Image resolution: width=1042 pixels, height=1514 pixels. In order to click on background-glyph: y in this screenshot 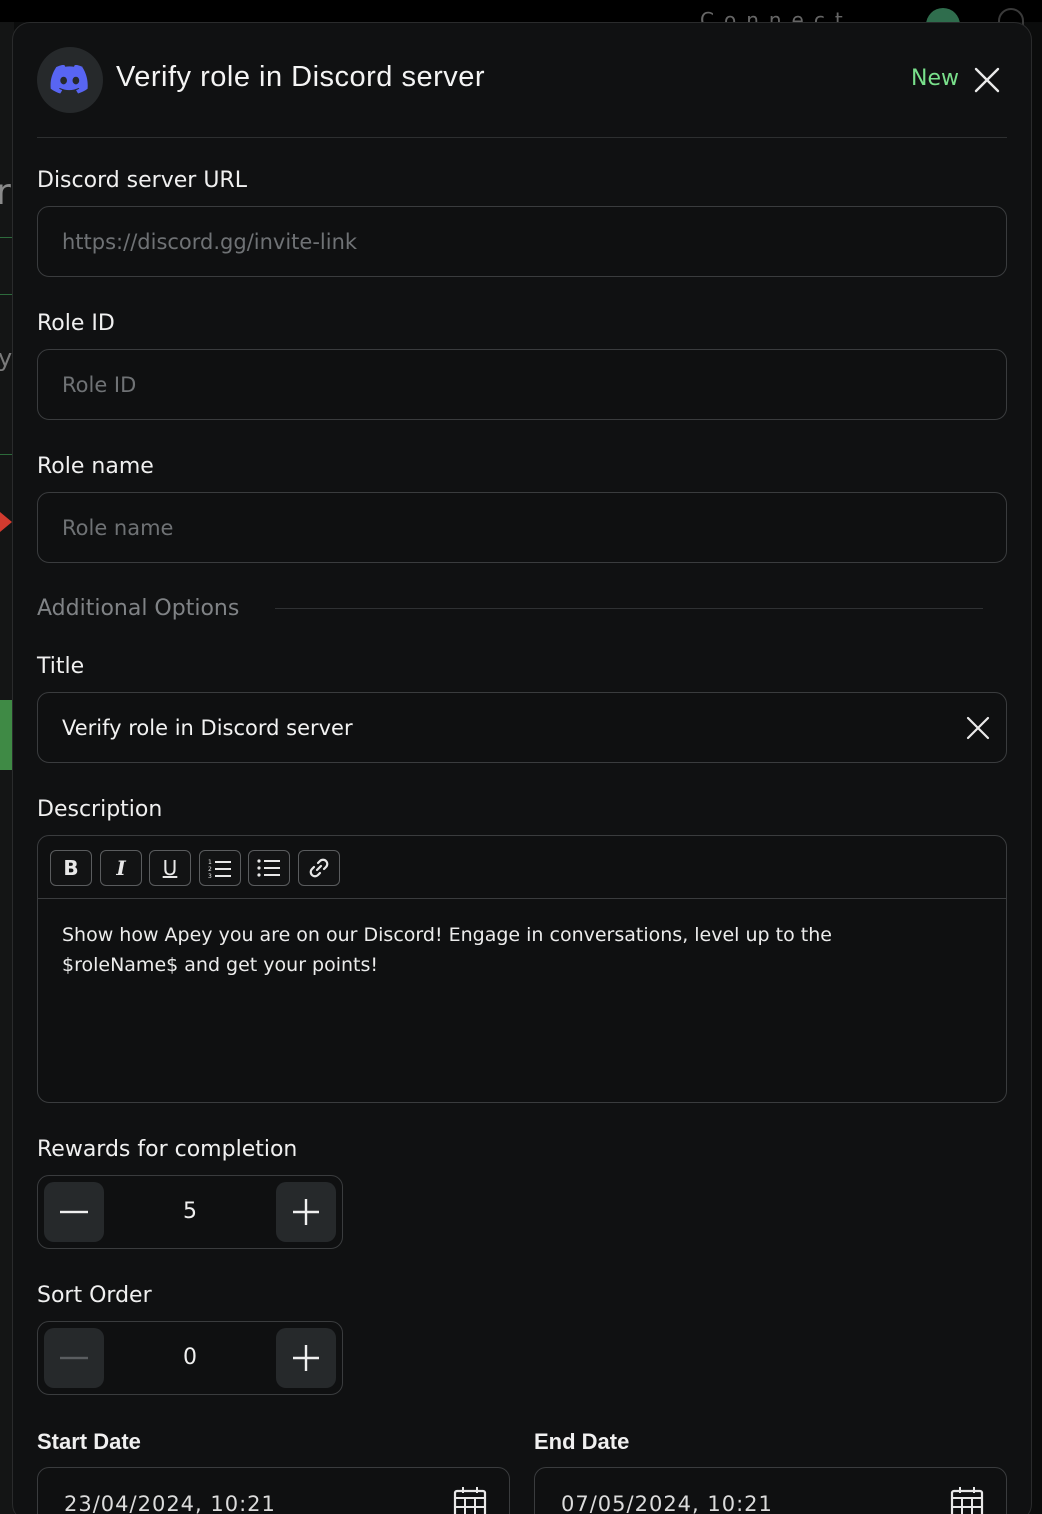, I will do `click(6, 358)`.